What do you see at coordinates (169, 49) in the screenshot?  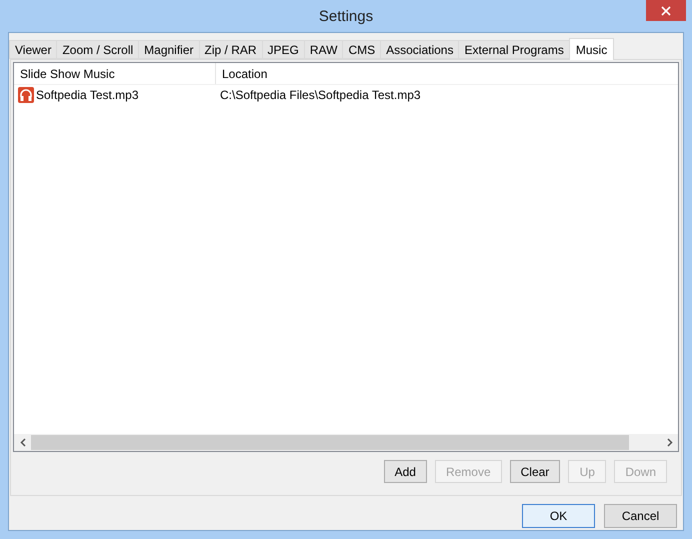 I see `tab: Magnifier` at bounding box center [169, 49].